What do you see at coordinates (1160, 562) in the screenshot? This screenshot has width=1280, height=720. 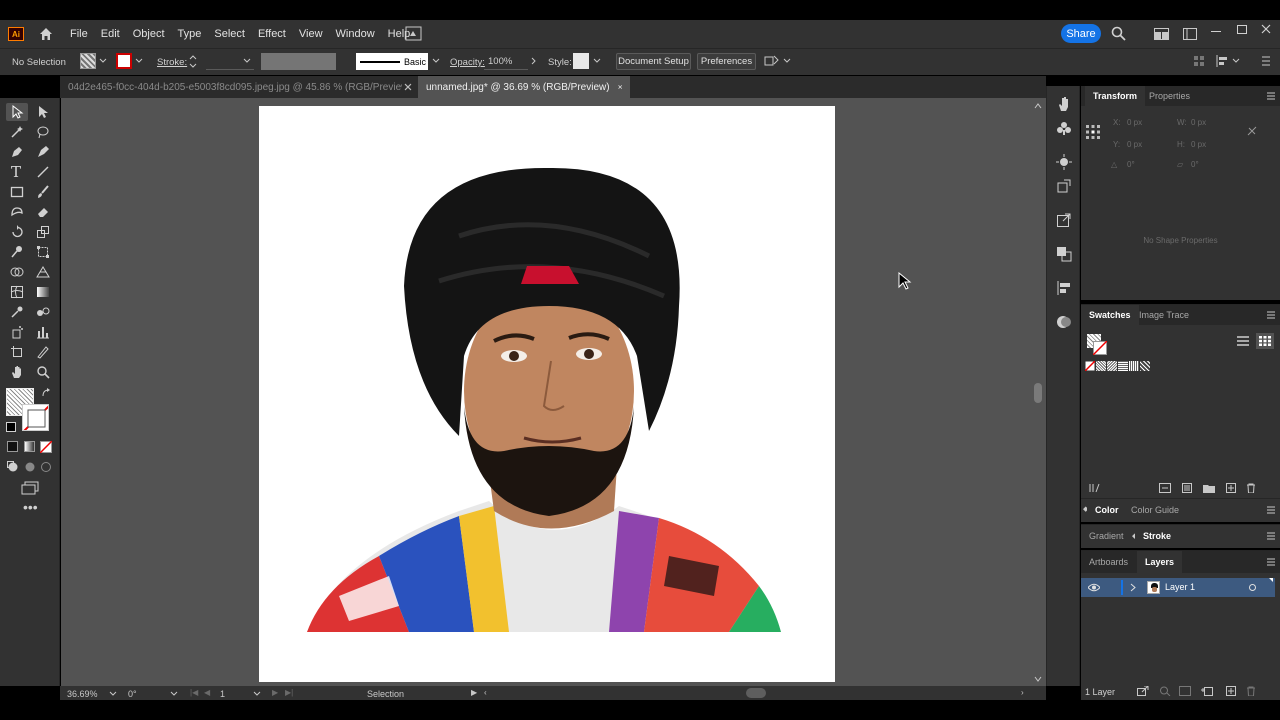 I see `tab-layers: Layers` at bounding box center [1160, 562].